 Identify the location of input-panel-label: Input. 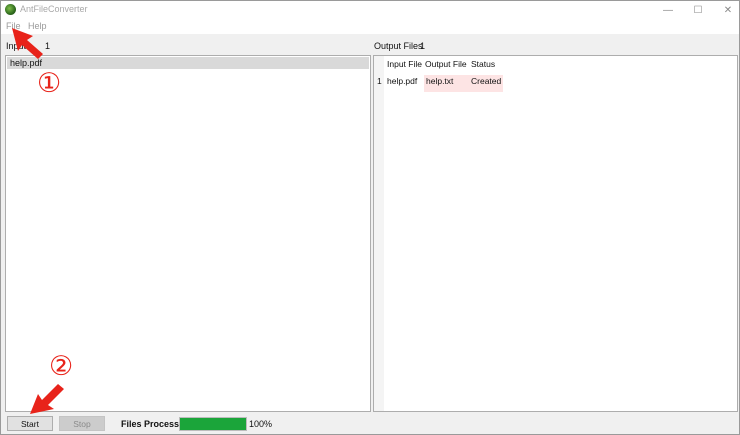
(16, 46).